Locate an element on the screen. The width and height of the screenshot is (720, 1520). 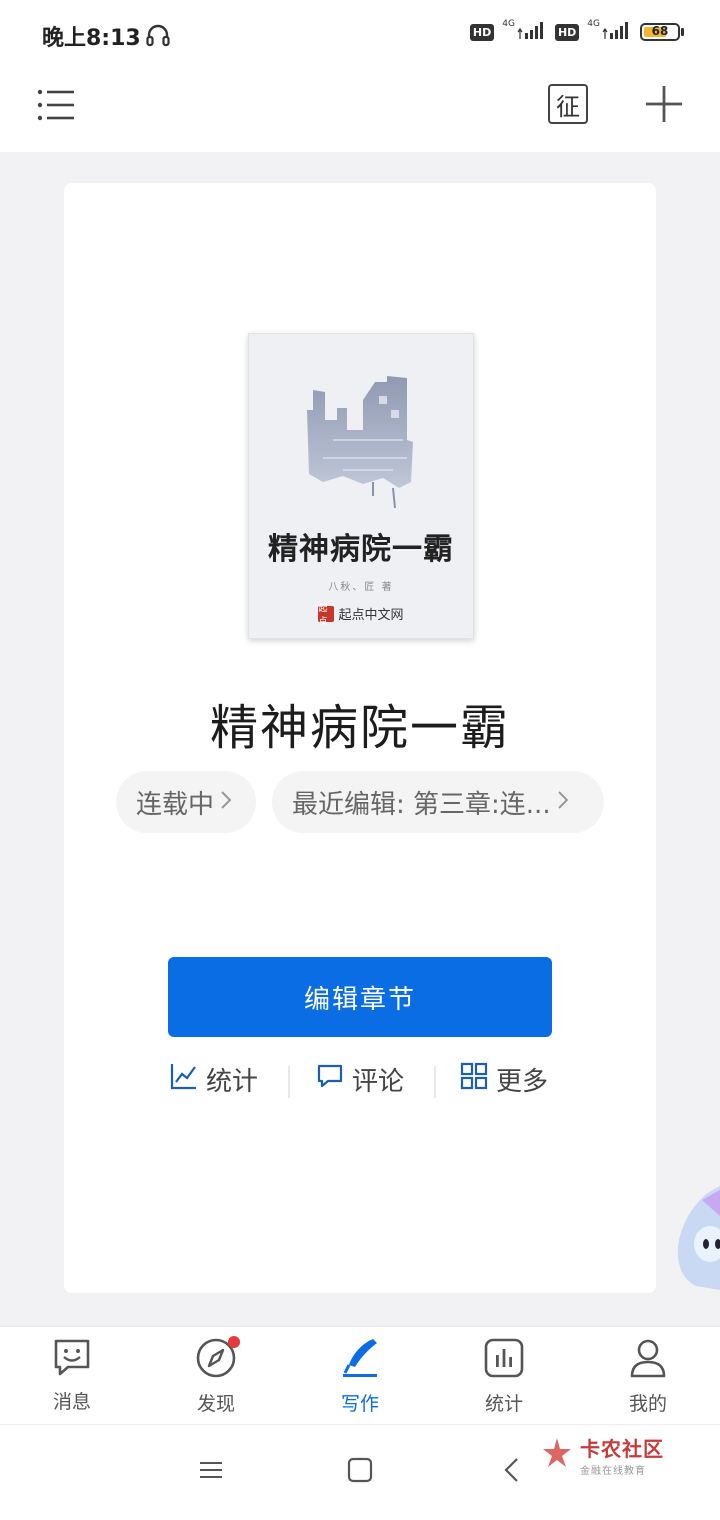
comment-bubble-icon is located at coordinates (330, 1079).